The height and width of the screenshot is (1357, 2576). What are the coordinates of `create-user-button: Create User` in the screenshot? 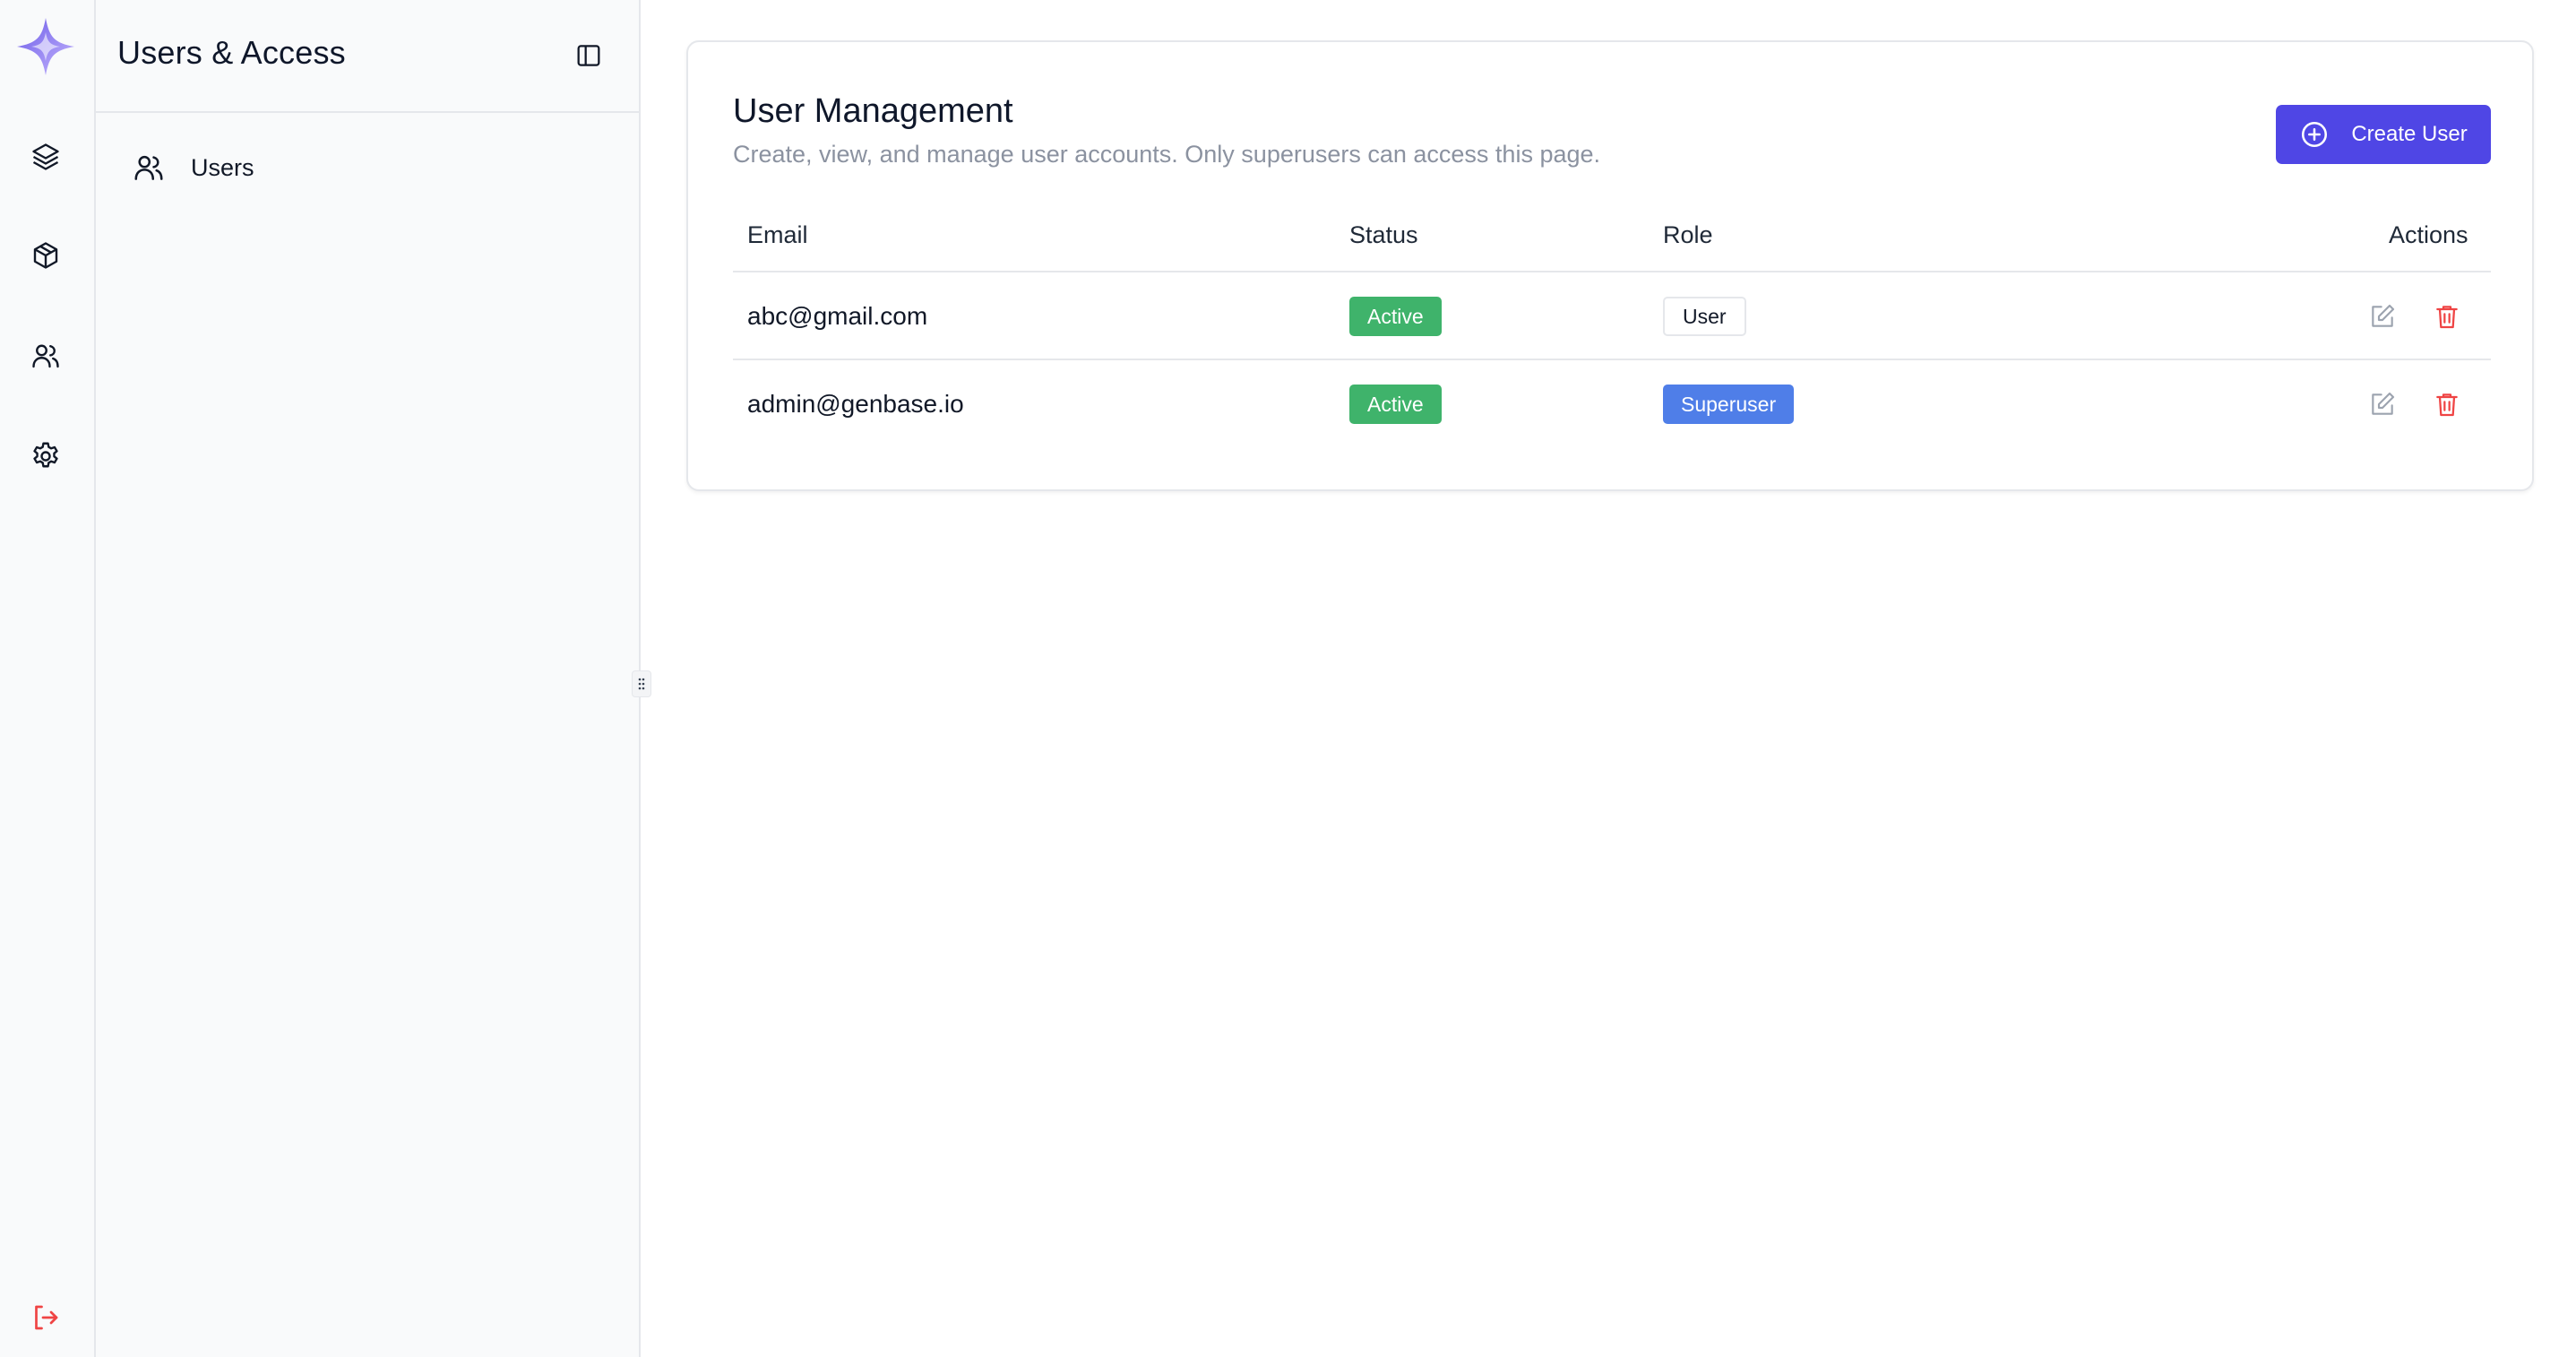 It's located at (2383, 134).